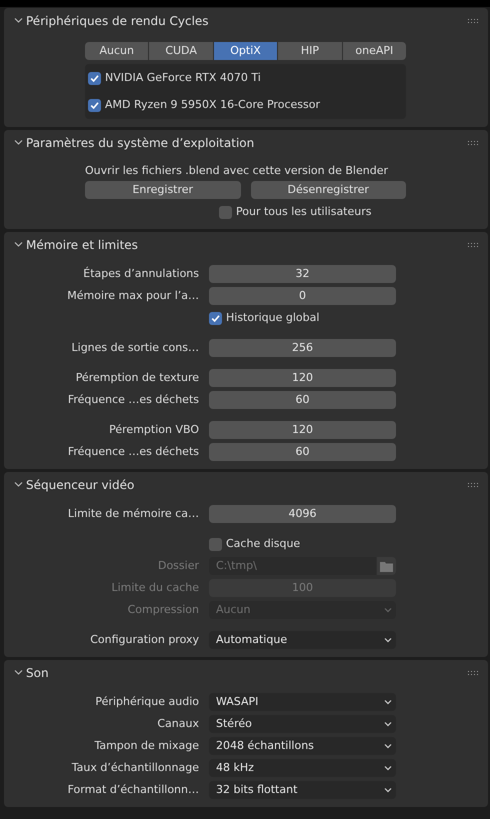  Describe the element at coordinates (246, 51) in the screenshot. I see `tab: OptiX` at that location.